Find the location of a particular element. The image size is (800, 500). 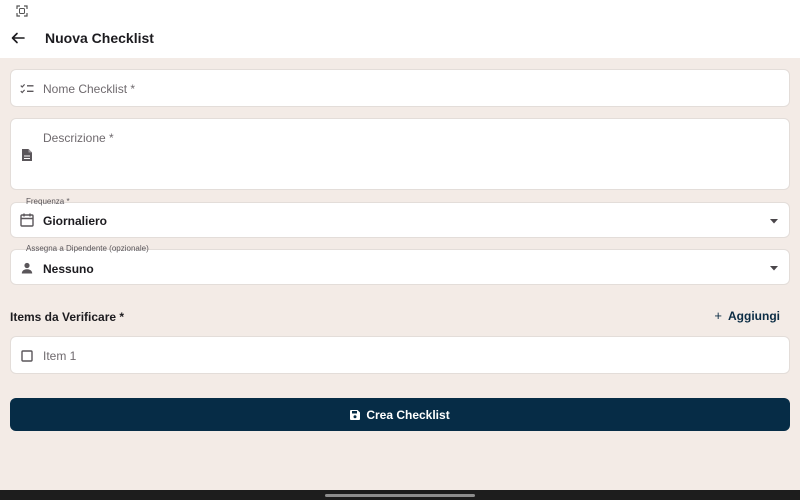

description-field: Descrizione * is located at coordinates (400, 154).